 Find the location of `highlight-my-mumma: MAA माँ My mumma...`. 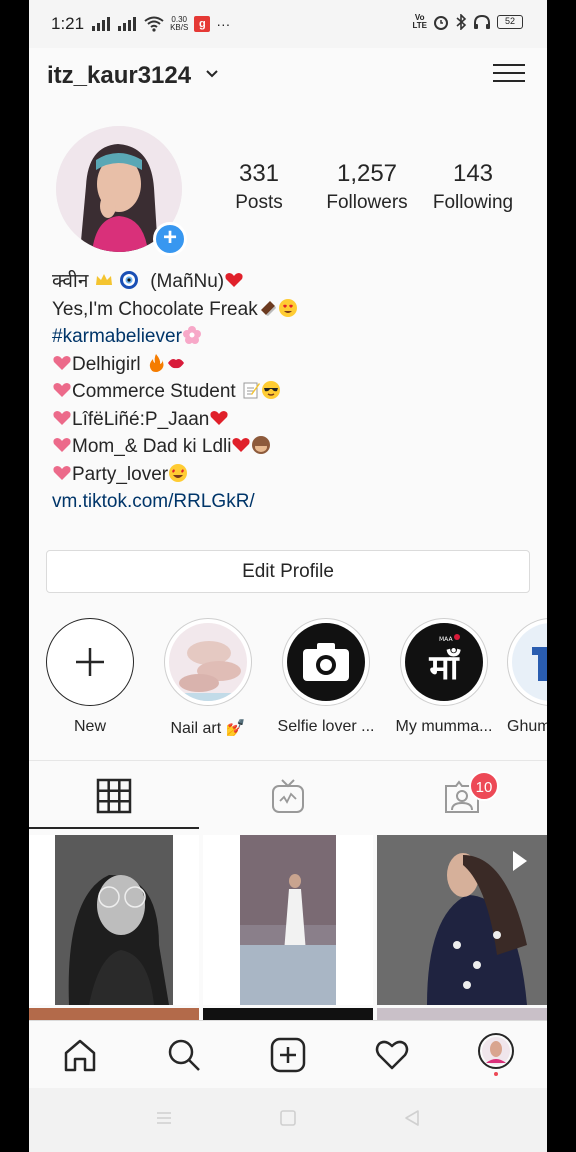

highlight-my-mumma: MAA माँ My mumma... is located at coordinates (444, 677).